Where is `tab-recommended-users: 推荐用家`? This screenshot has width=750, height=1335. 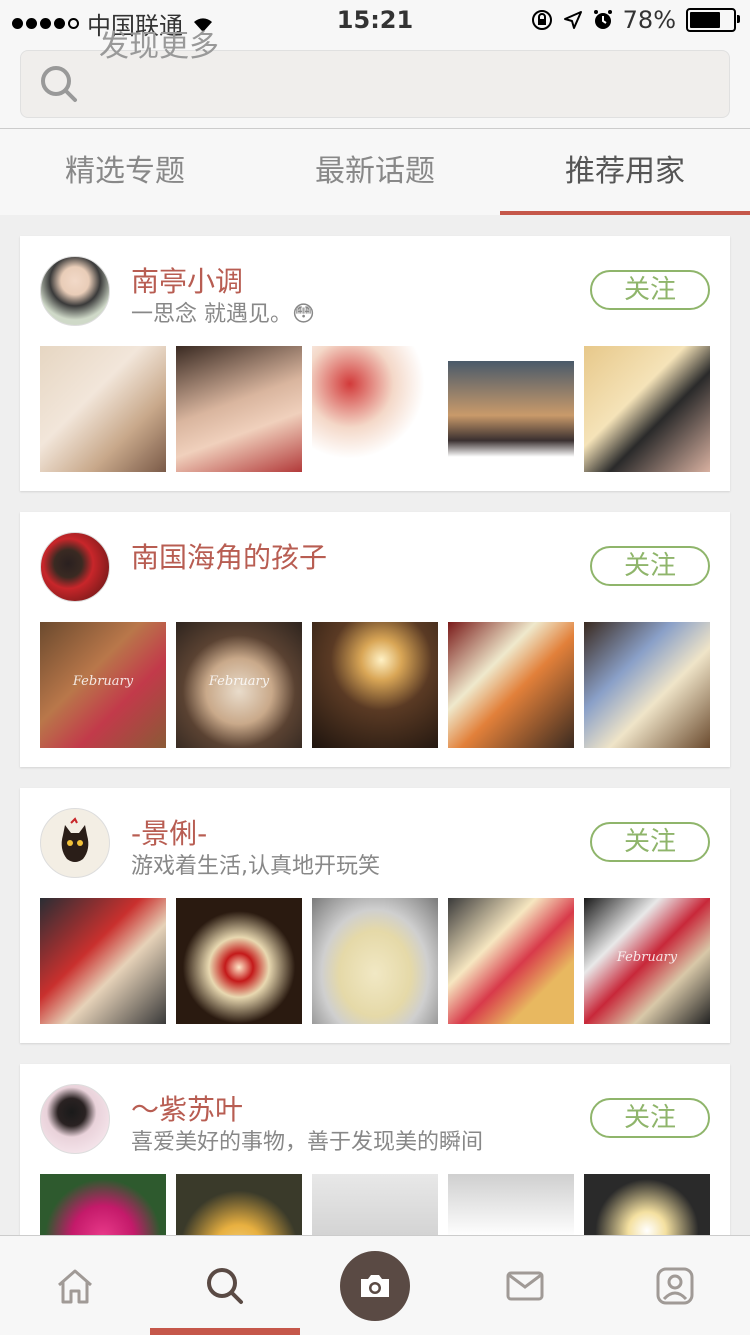 tab-recommended-users: 推荐用家 is located at coordinates (625, 172).